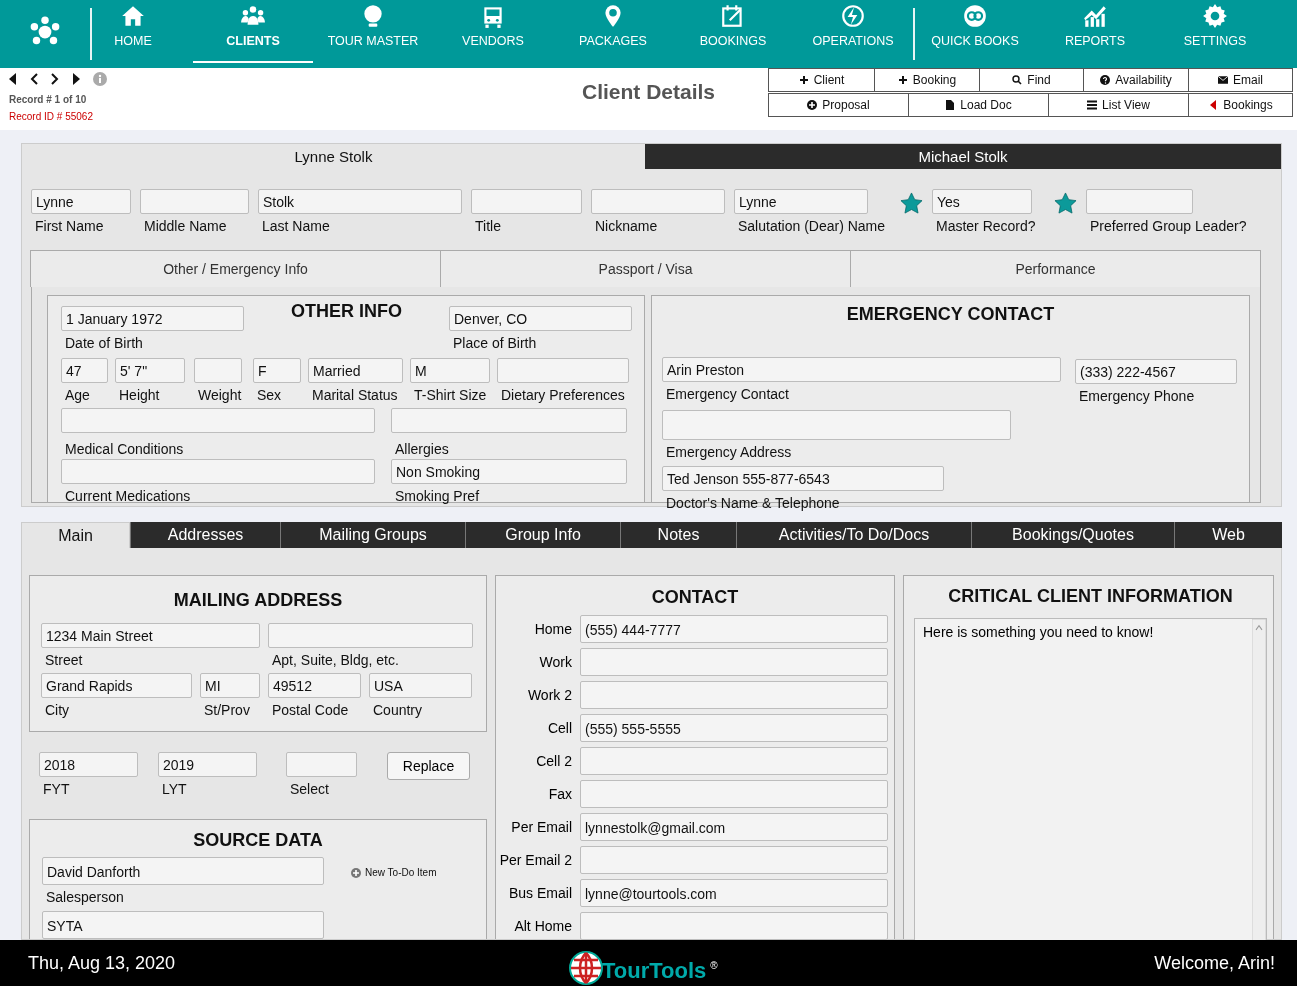 This screenshot has width=1297, height=986. What do you see at coordinates (1240, 105) in the screenshot?
I see `action-button: Bookings` at bounding box center [1240, 105].